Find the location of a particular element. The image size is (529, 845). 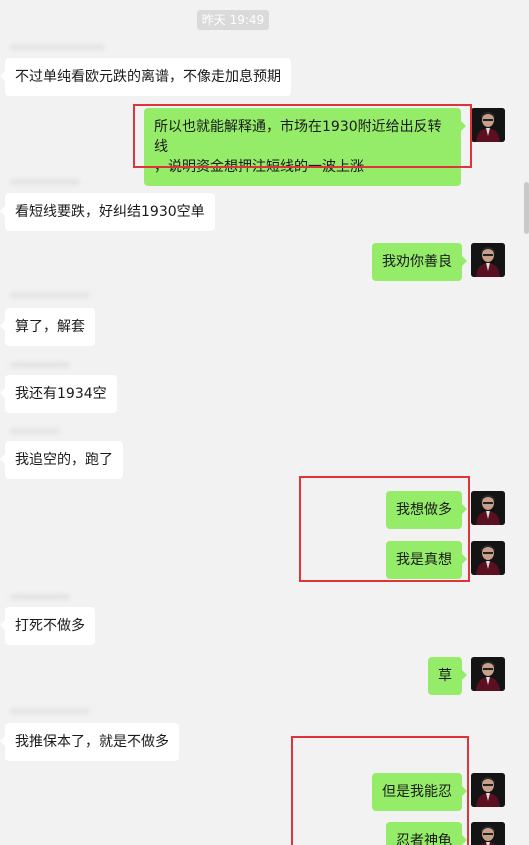

message-bubble-sent: 我劝你善良 is located at coordinates (419, 262).